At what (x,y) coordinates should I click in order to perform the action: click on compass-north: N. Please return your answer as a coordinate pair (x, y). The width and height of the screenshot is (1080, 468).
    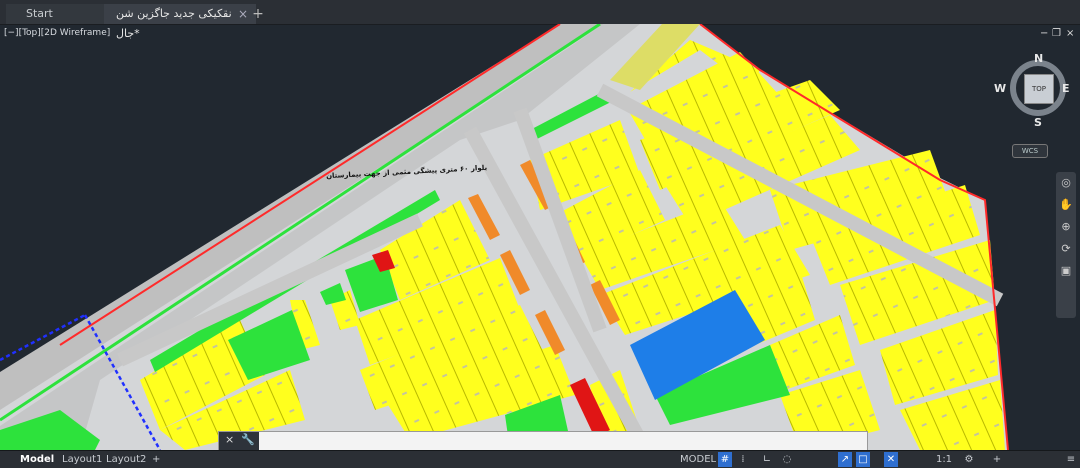
    Looking at the image, I should click on (1038, 58).